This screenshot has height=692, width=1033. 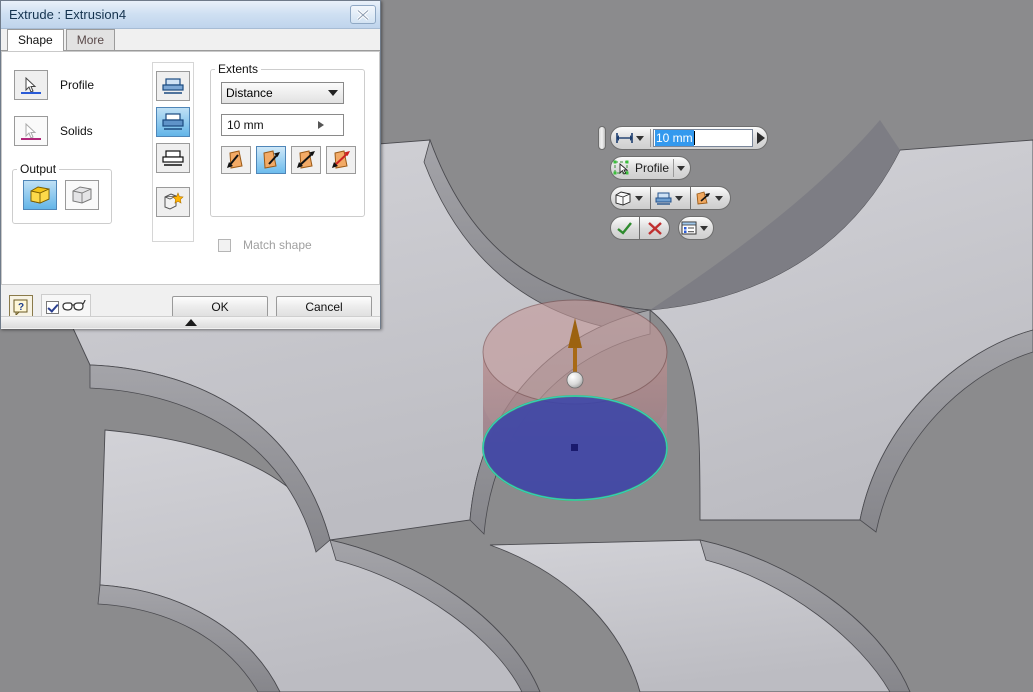 I want to click on hud-output-button, so click(x=630, y=198).